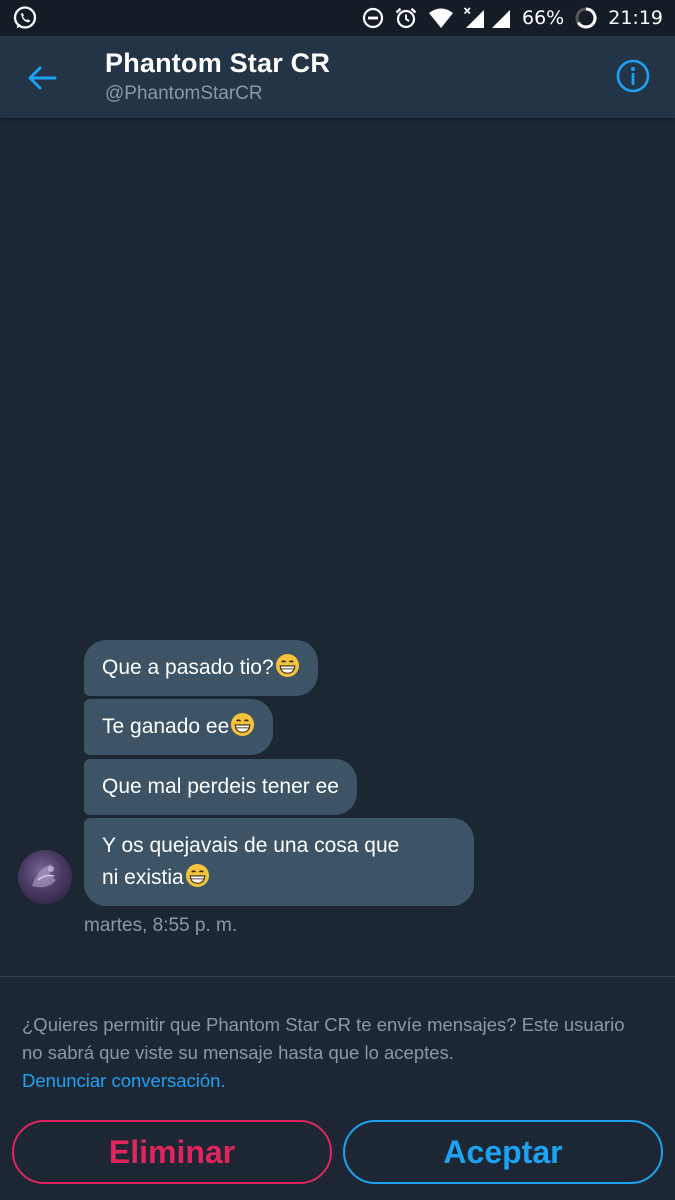 The width and height of the screenshot is (675, 1200). I want to click on message-text-line2: ni existia, so click(143, 877).